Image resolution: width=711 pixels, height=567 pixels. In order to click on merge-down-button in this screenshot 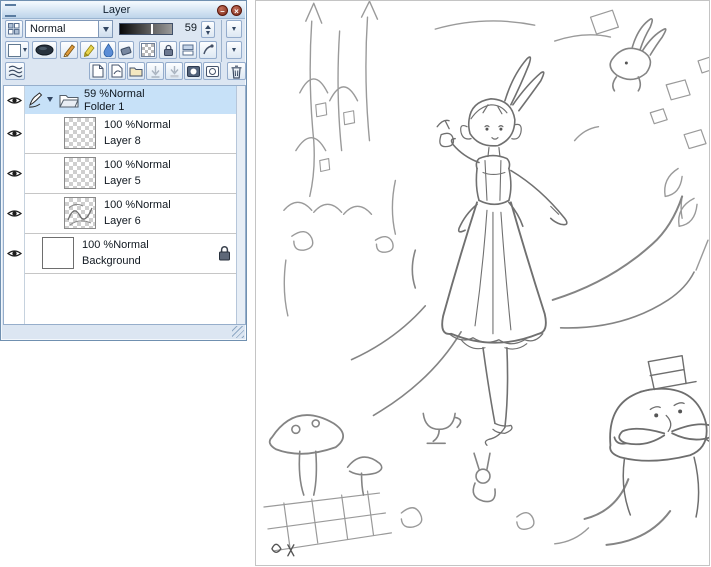, I will do `click(174, 71)`.